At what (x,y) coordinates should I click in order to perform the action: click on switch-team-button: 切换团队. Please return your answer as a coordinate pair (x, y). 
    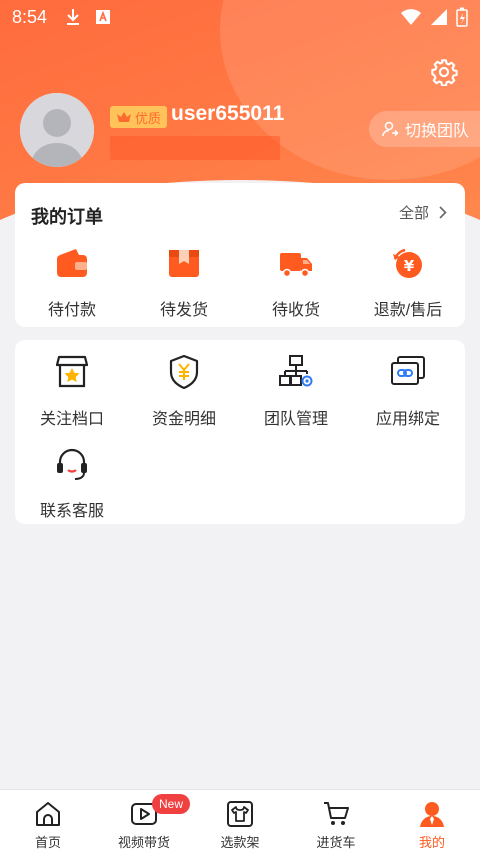
    Looking at the image, I should click on (424, 129).